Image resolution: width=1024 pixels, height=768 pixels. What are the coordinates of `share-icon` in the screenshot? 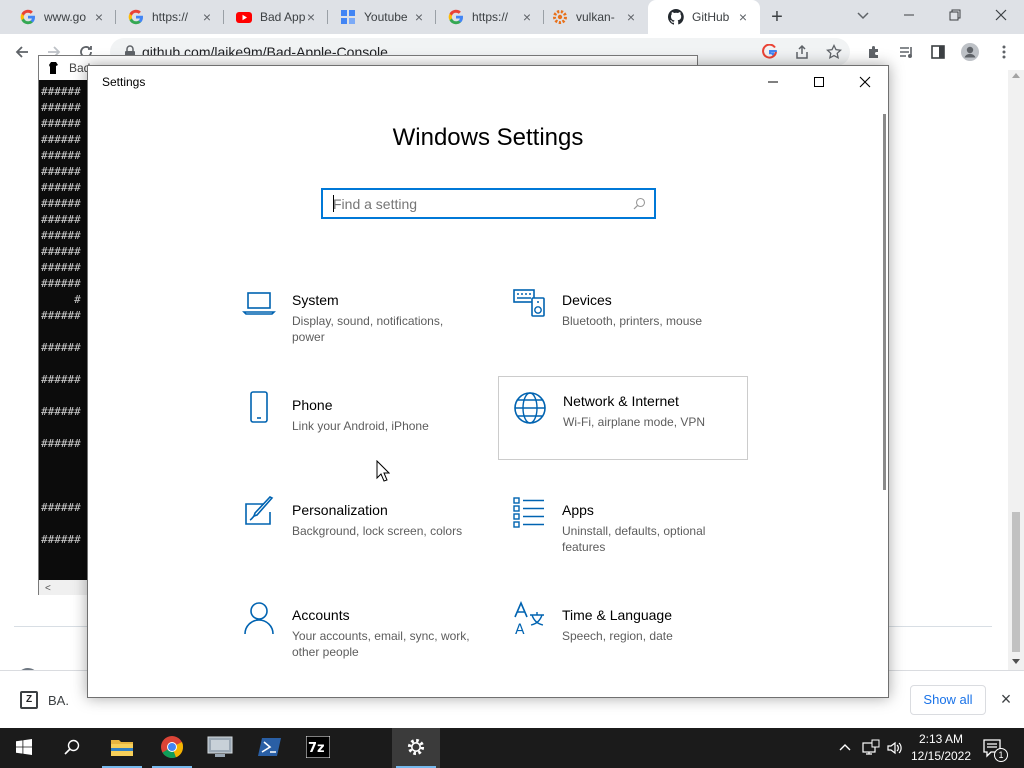 It's located at (802, 52).